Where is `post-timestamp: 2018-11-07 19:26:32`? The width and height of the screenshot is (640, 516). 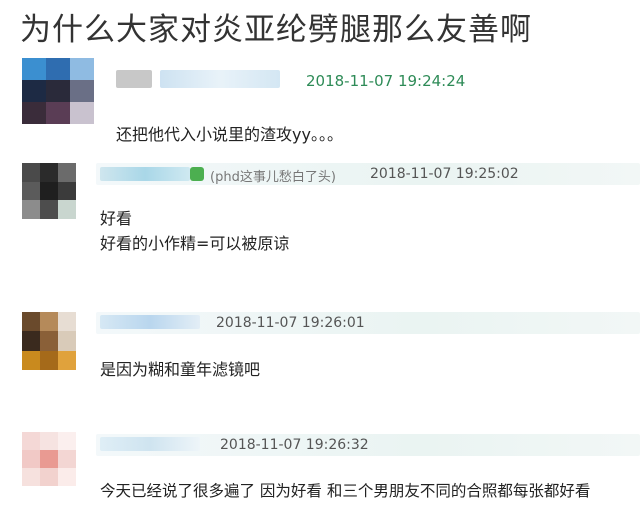 post-timestamp: 2018-11-07 19:26:32 is located at coordinates (294, 445).